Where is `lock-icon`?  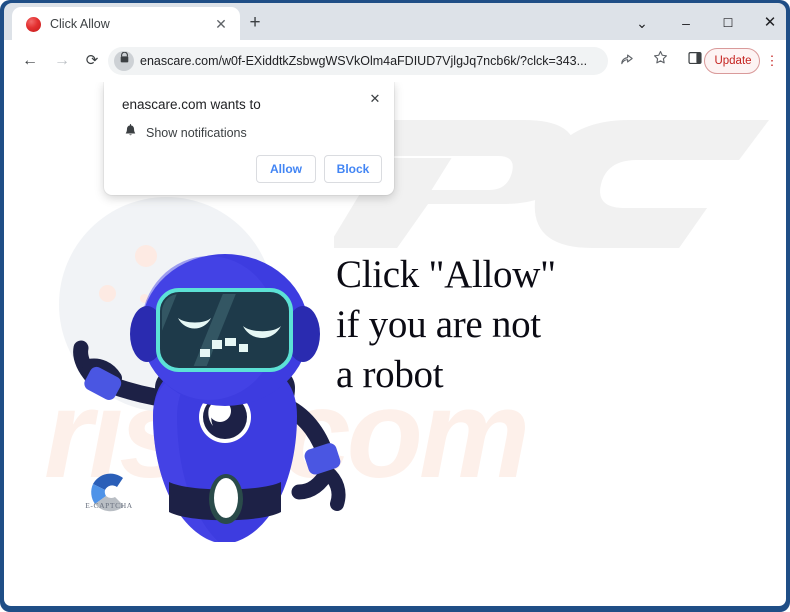
lock-icon is located at coordinates (124, 61).